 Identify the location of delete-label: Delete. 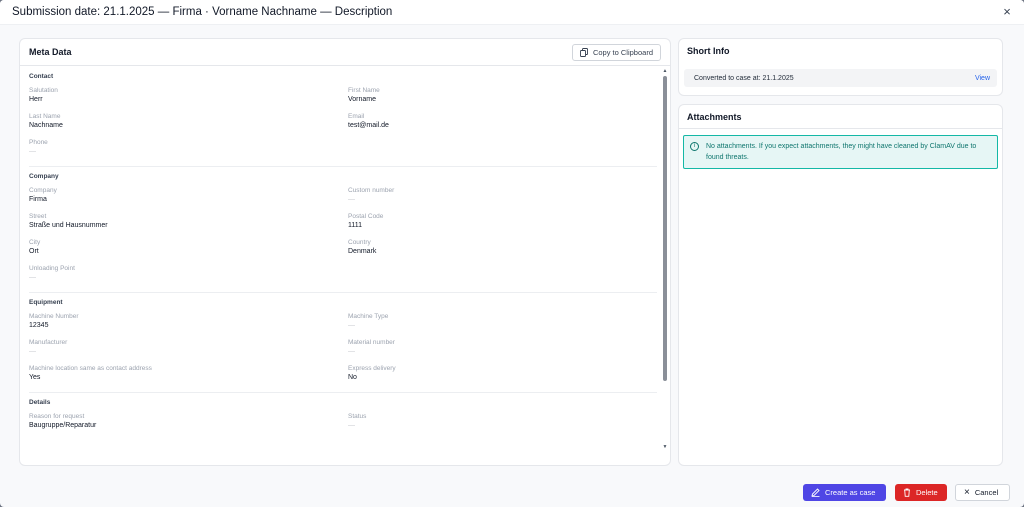
(927, 492).